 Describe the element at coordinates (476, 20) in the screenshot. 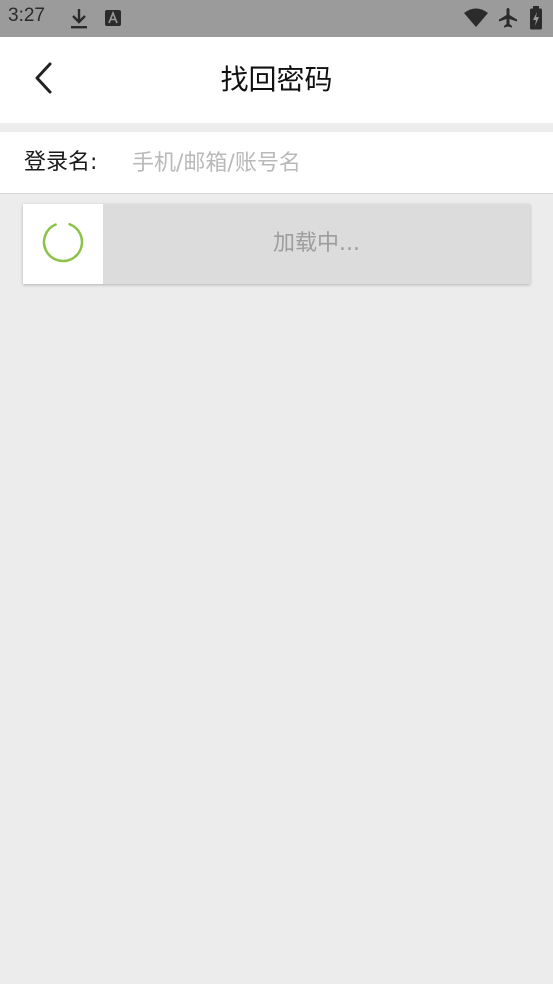

I see `wifi-icon` at that location.